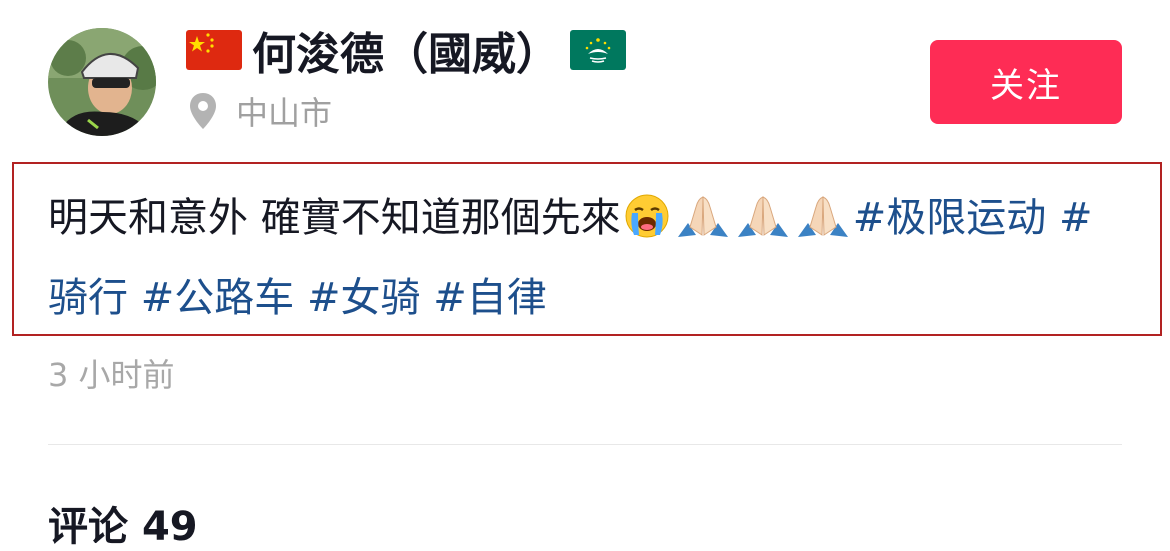  What do you see at coordinates (88, 527) in the screenshot?
I see `comments-label: 评论` at bounding box center [88, 527].